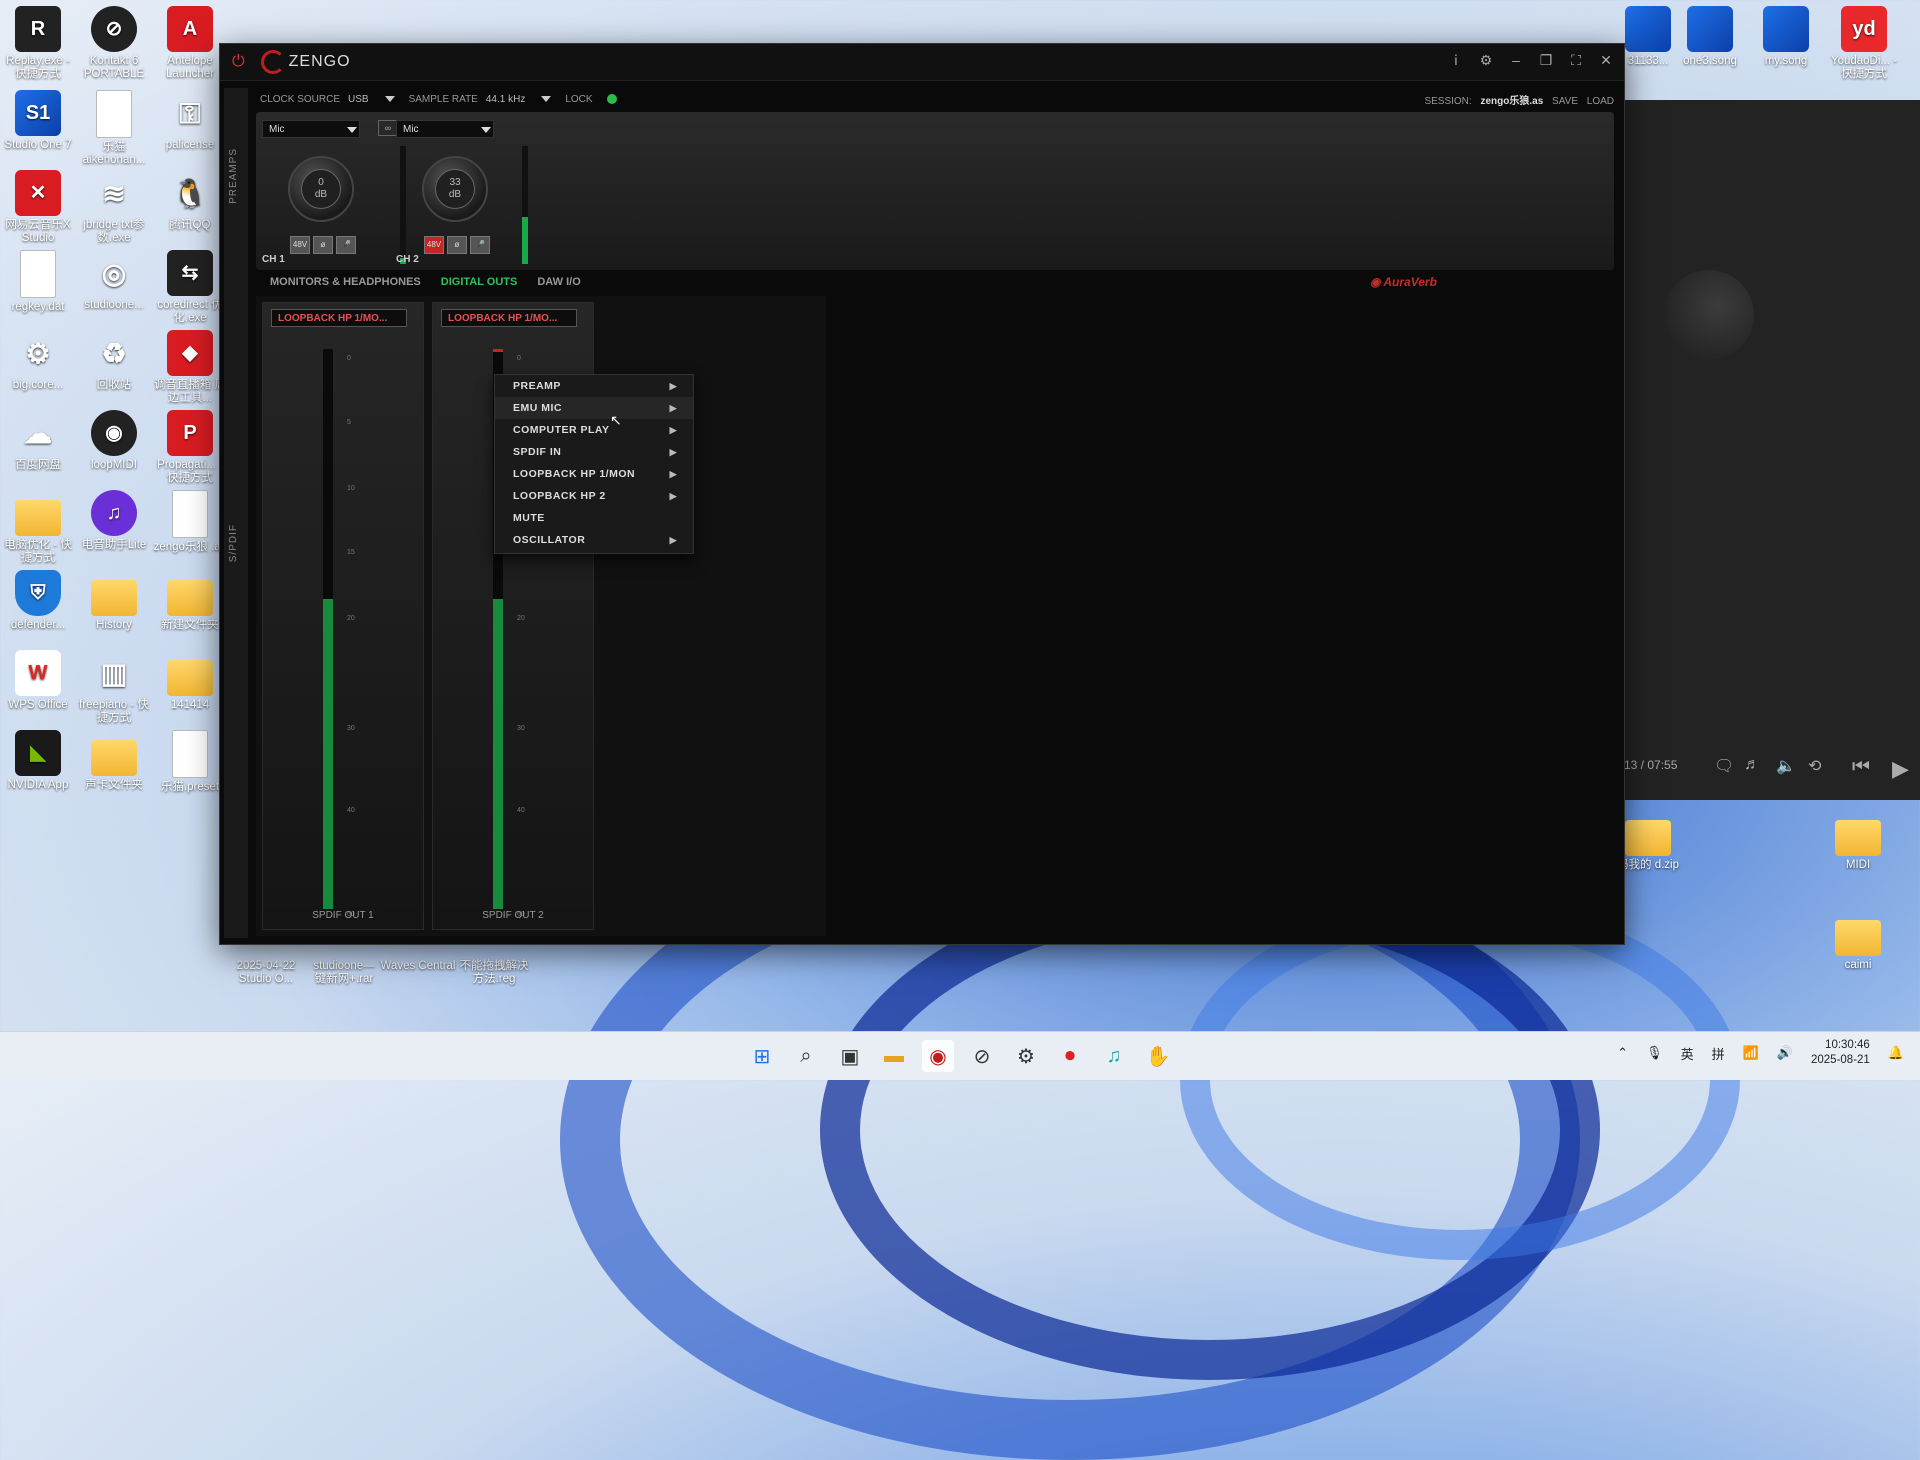 The image size is (1920, 1460). Describe the element at coordinates (594, 518) in the screenshot. I see `menu-item-mute: MUTE` at that location.